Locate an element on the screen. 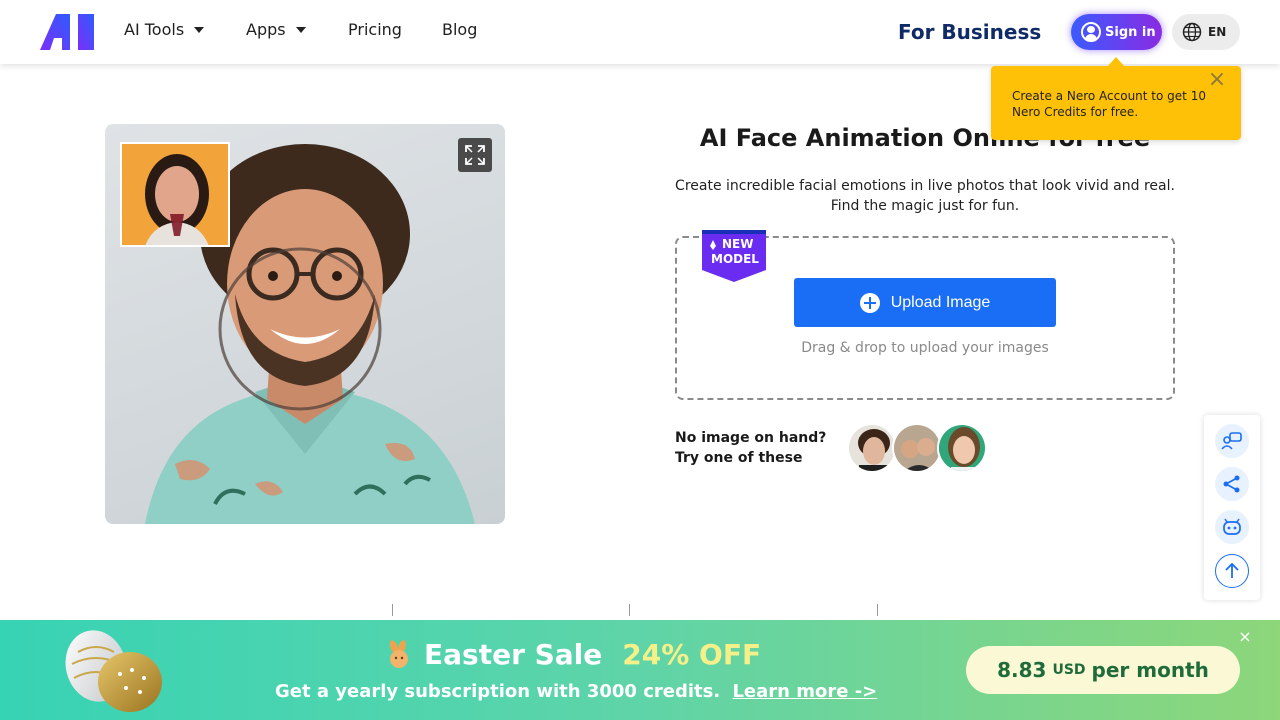 Image resolution: width=1280 pixels, height=720 pixels. back-to-top-button is located at coordinates (1232, 571).